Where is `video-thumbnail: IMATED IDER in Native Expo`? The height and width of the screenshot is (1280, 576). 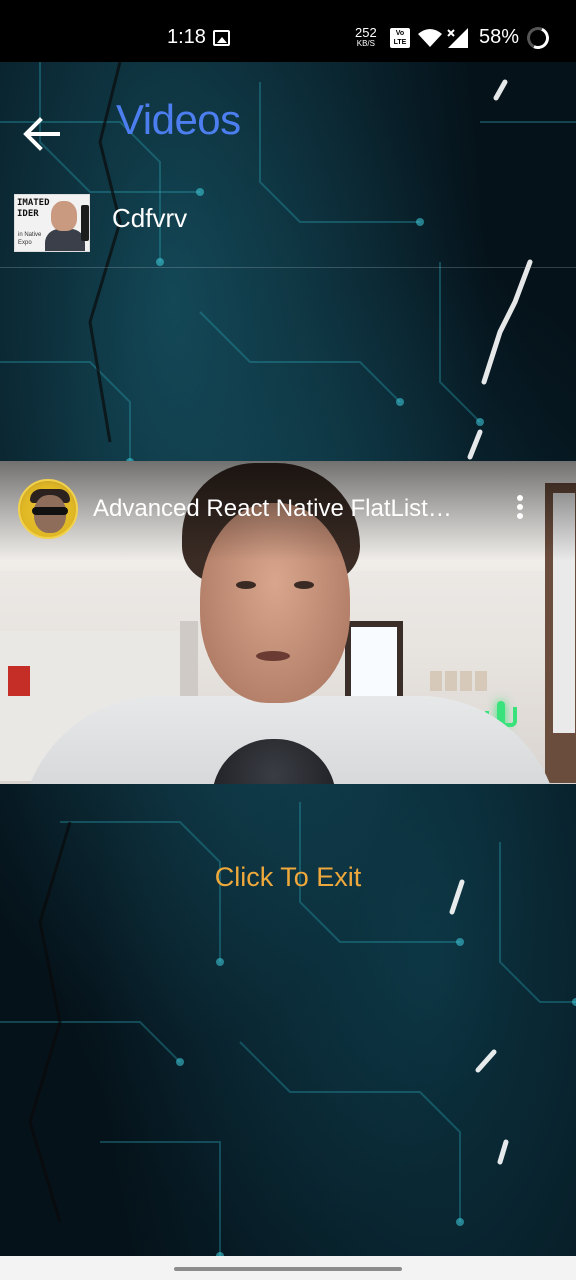 video-thumbnail: IMATED IDER in Native Expo is located at coordinates (52, 223).